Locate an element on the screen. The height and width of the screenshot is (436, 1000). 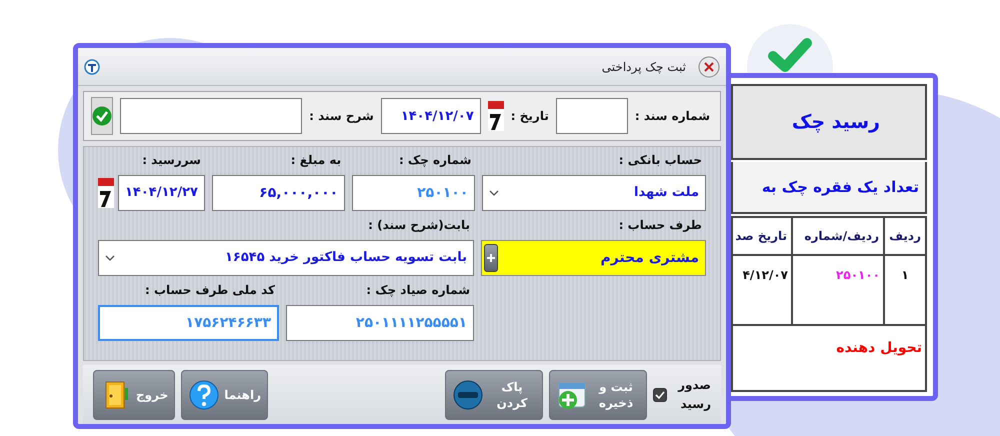
text-field: ۱۷۵۶۲۴۶۶۳۳ is located at coordinates (188, 323).